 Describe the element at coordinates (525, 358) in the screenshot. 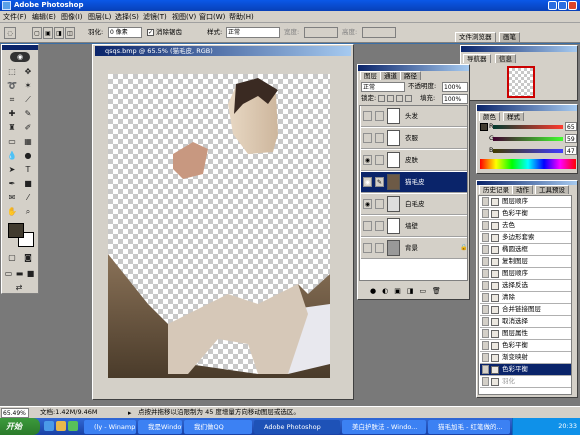

I see `history-item: 渐变映射` at that location.